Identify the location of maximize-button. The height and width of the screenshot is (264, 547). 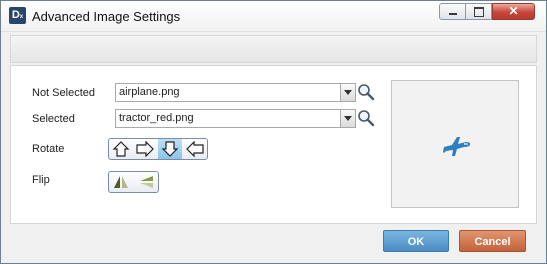
(479, 11).